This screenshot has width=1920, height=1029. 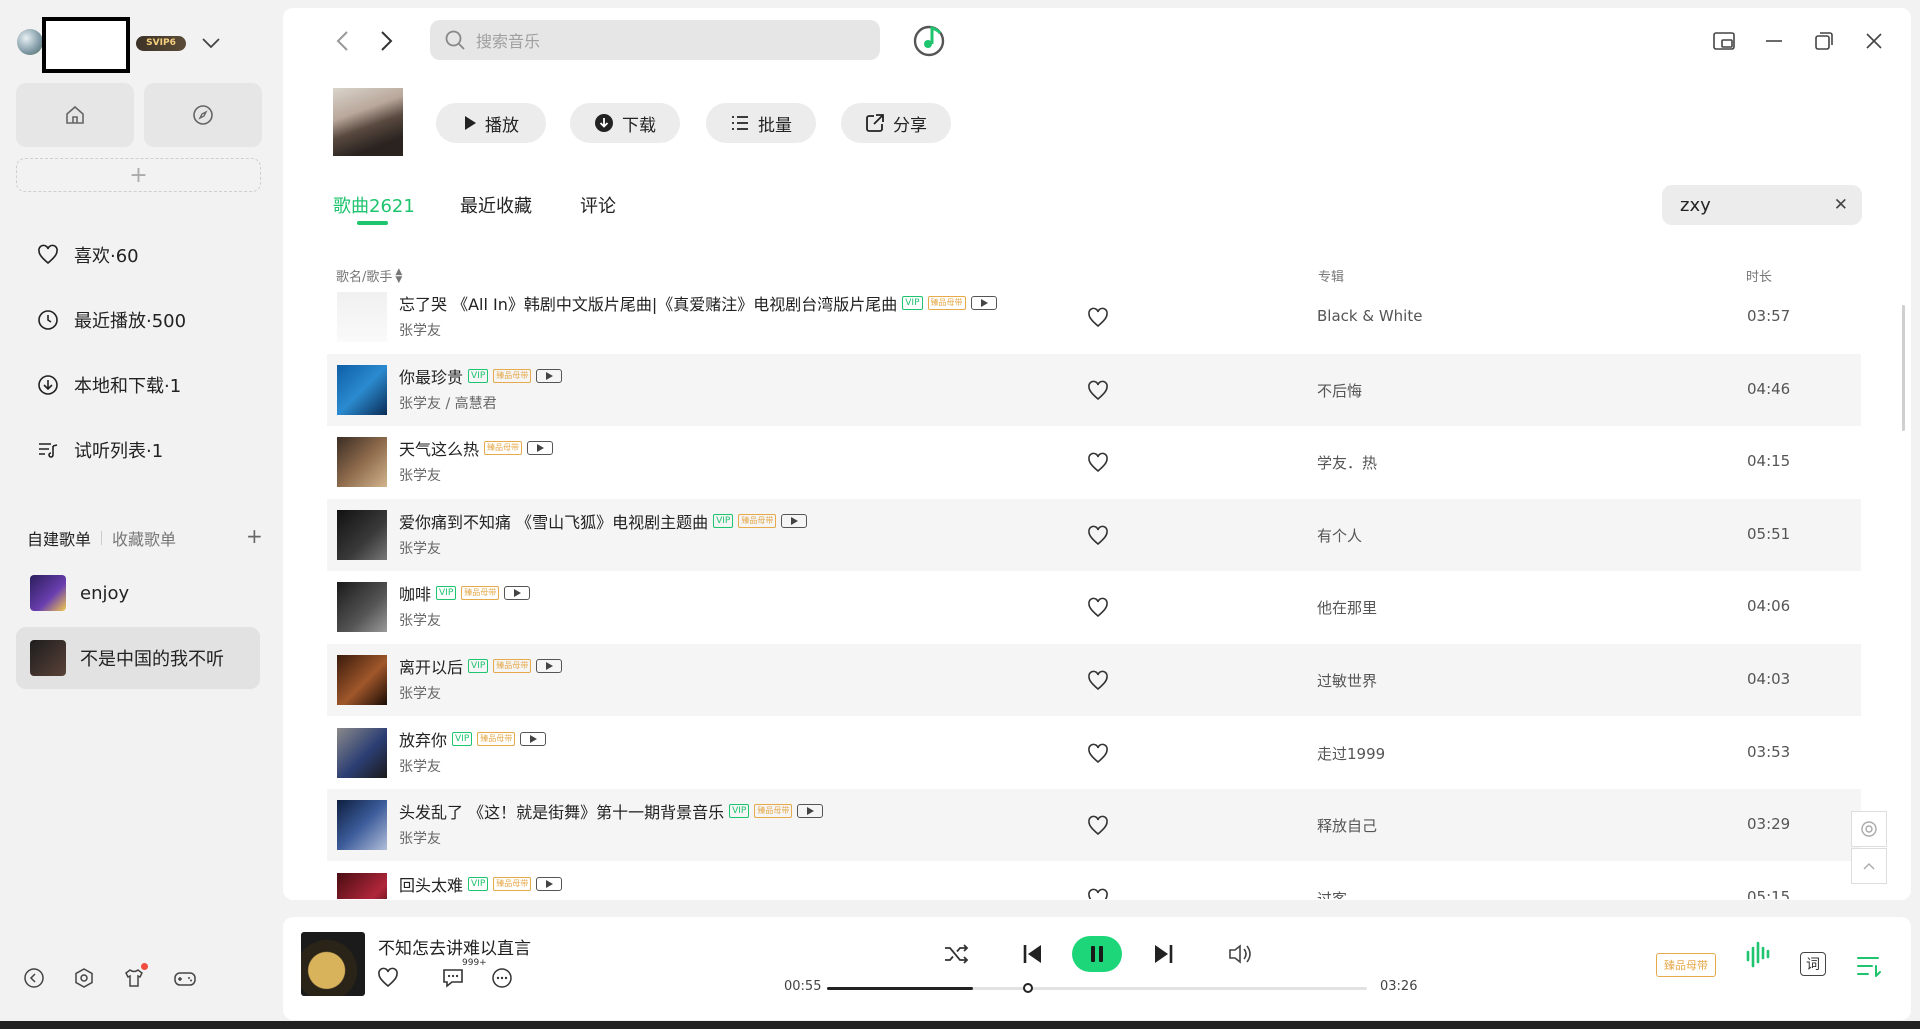 What do you see at coordinates (138, 593) in the screenshot?
I see `playlist-item-enjoy: enjoy` at bounding box center [138, 593].